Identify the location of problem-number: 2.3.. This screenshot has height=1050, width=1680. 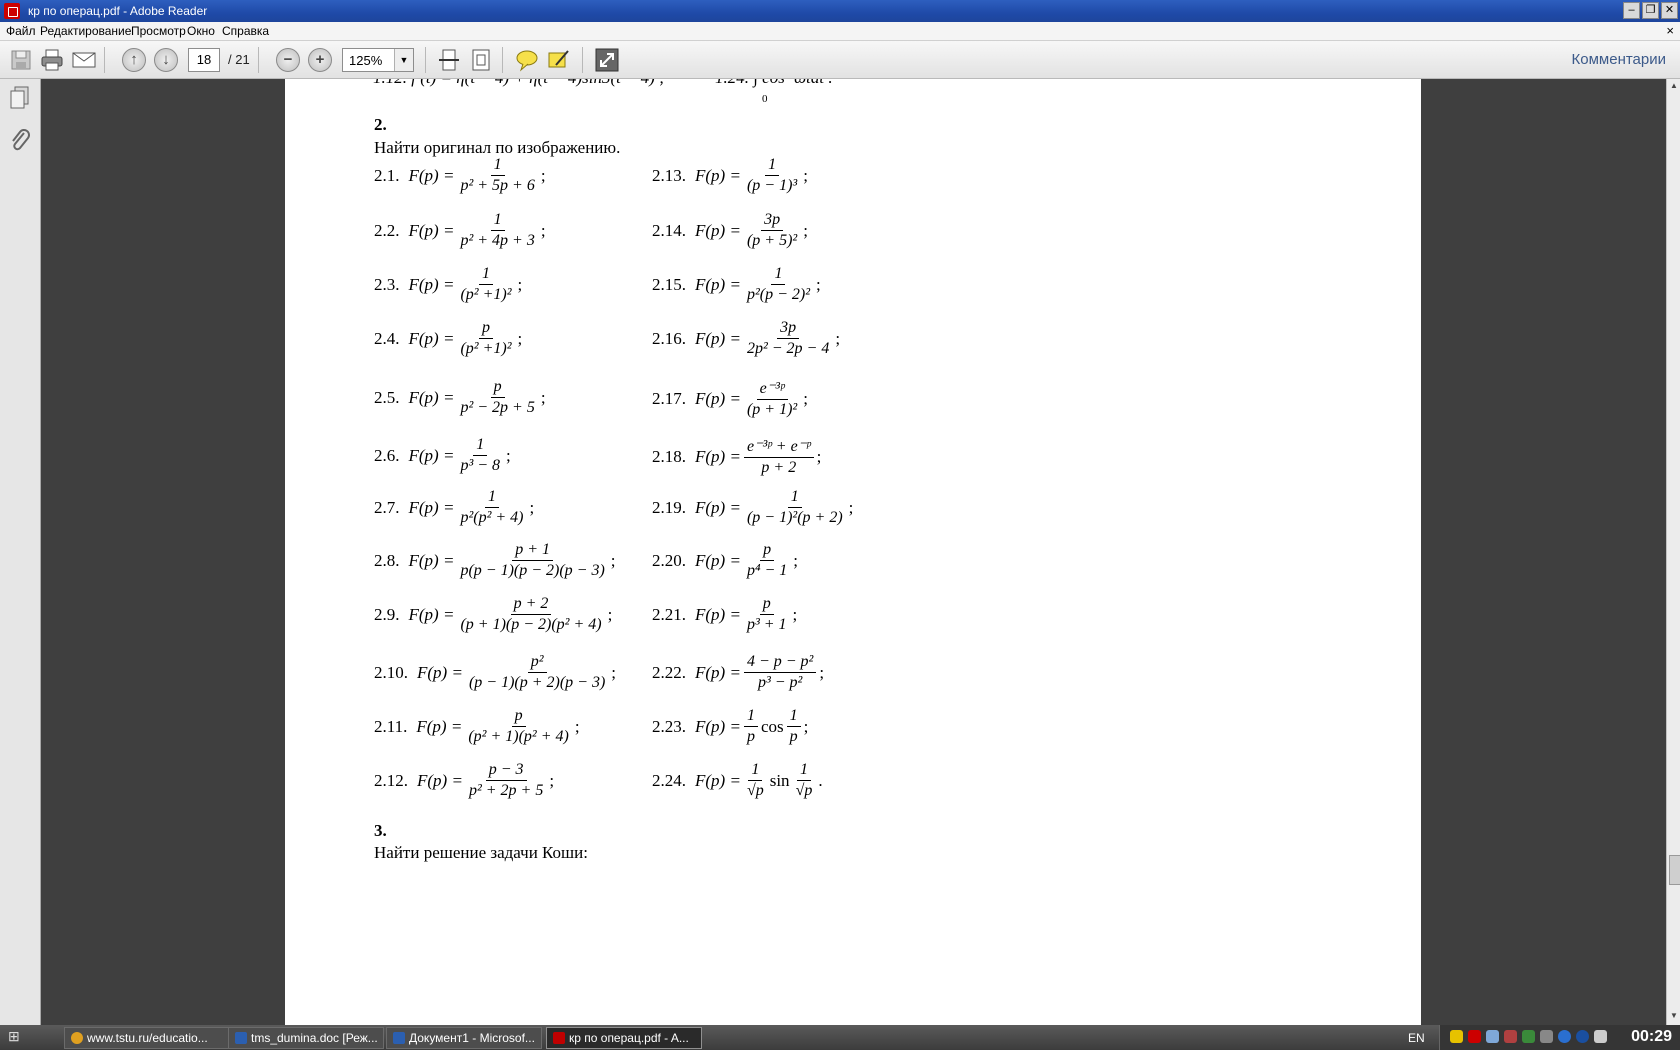
(387, 284).